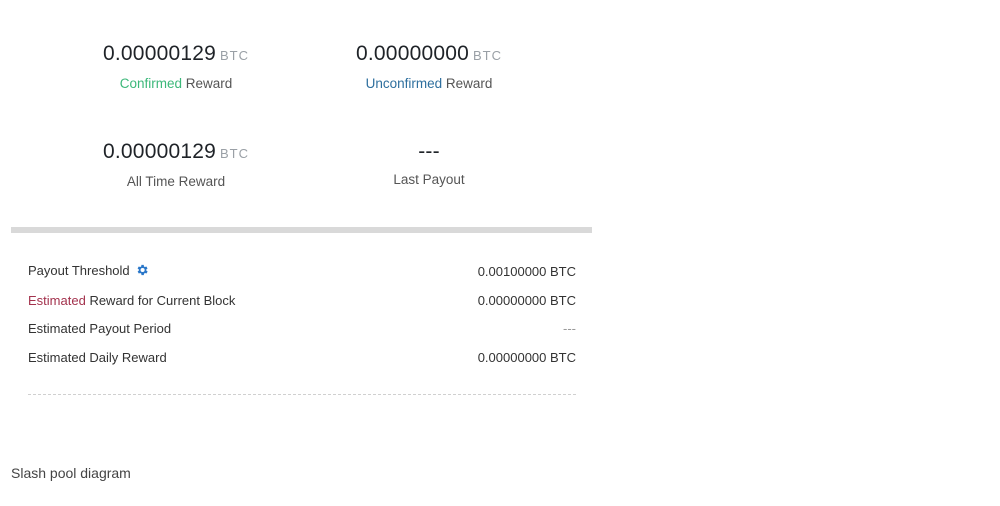 The width and height of the screenshot is (1000, 506). What do you see at coordinates (176, 67) in the screenshot?
I see `confirmed-reward-stat: 0.00000129 BTC Confirmed Reward` at bounding box center [176, 67].